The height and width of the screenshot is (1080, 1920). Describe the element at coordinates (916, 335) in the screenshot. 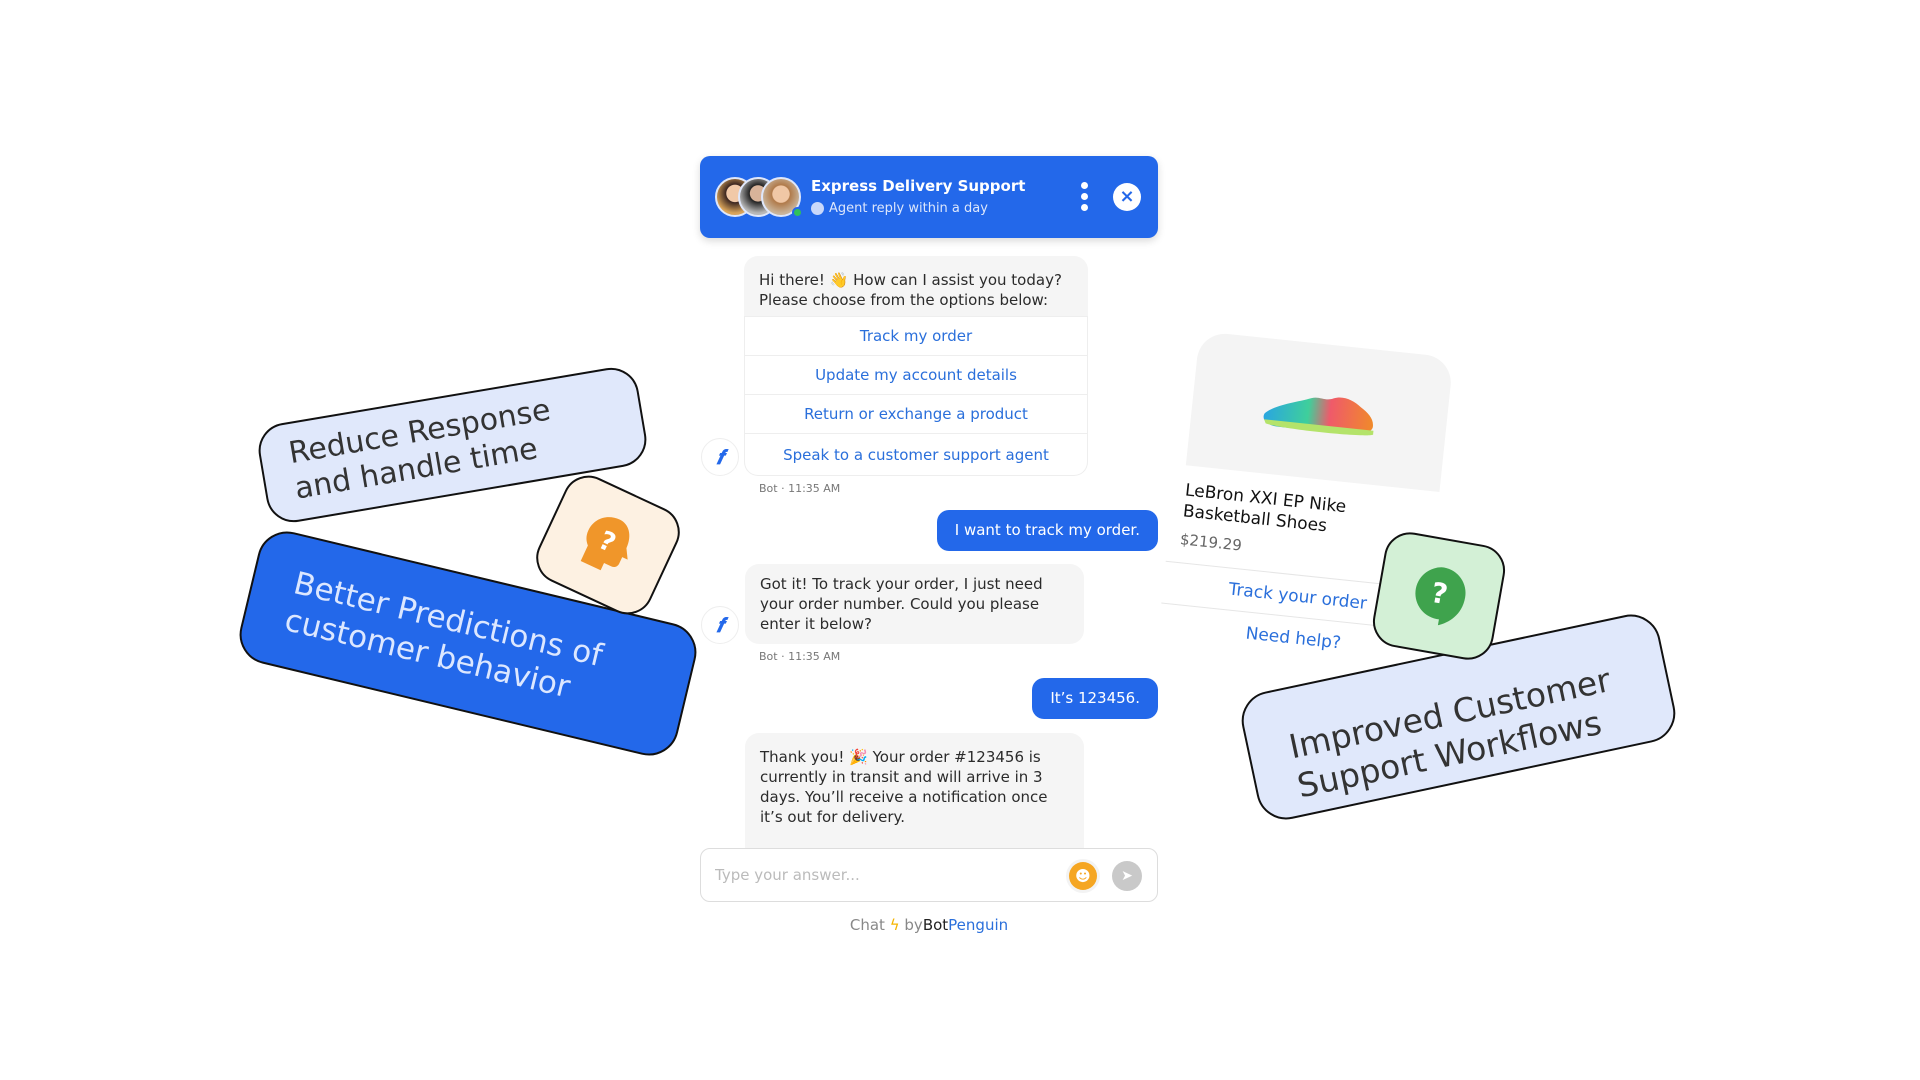

I see `option-track-order: Track my order` at that location.